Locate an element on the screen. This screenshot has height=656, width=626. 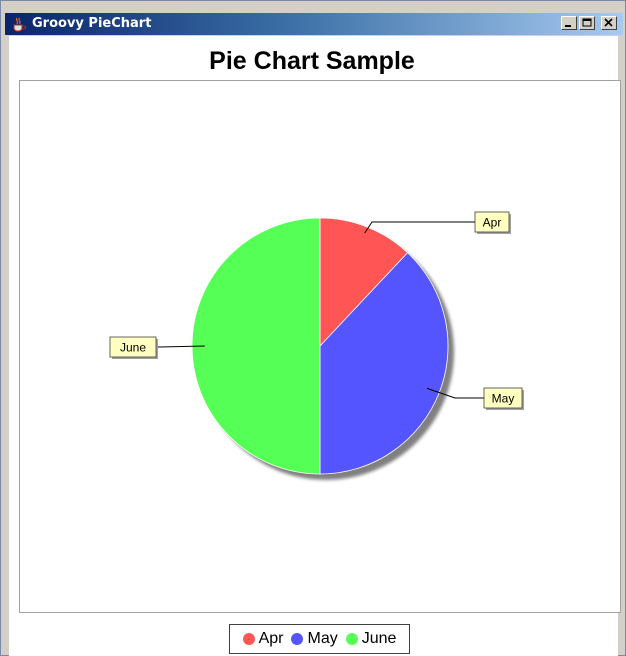
label-leader-apr is located at coordinates (419, 227).